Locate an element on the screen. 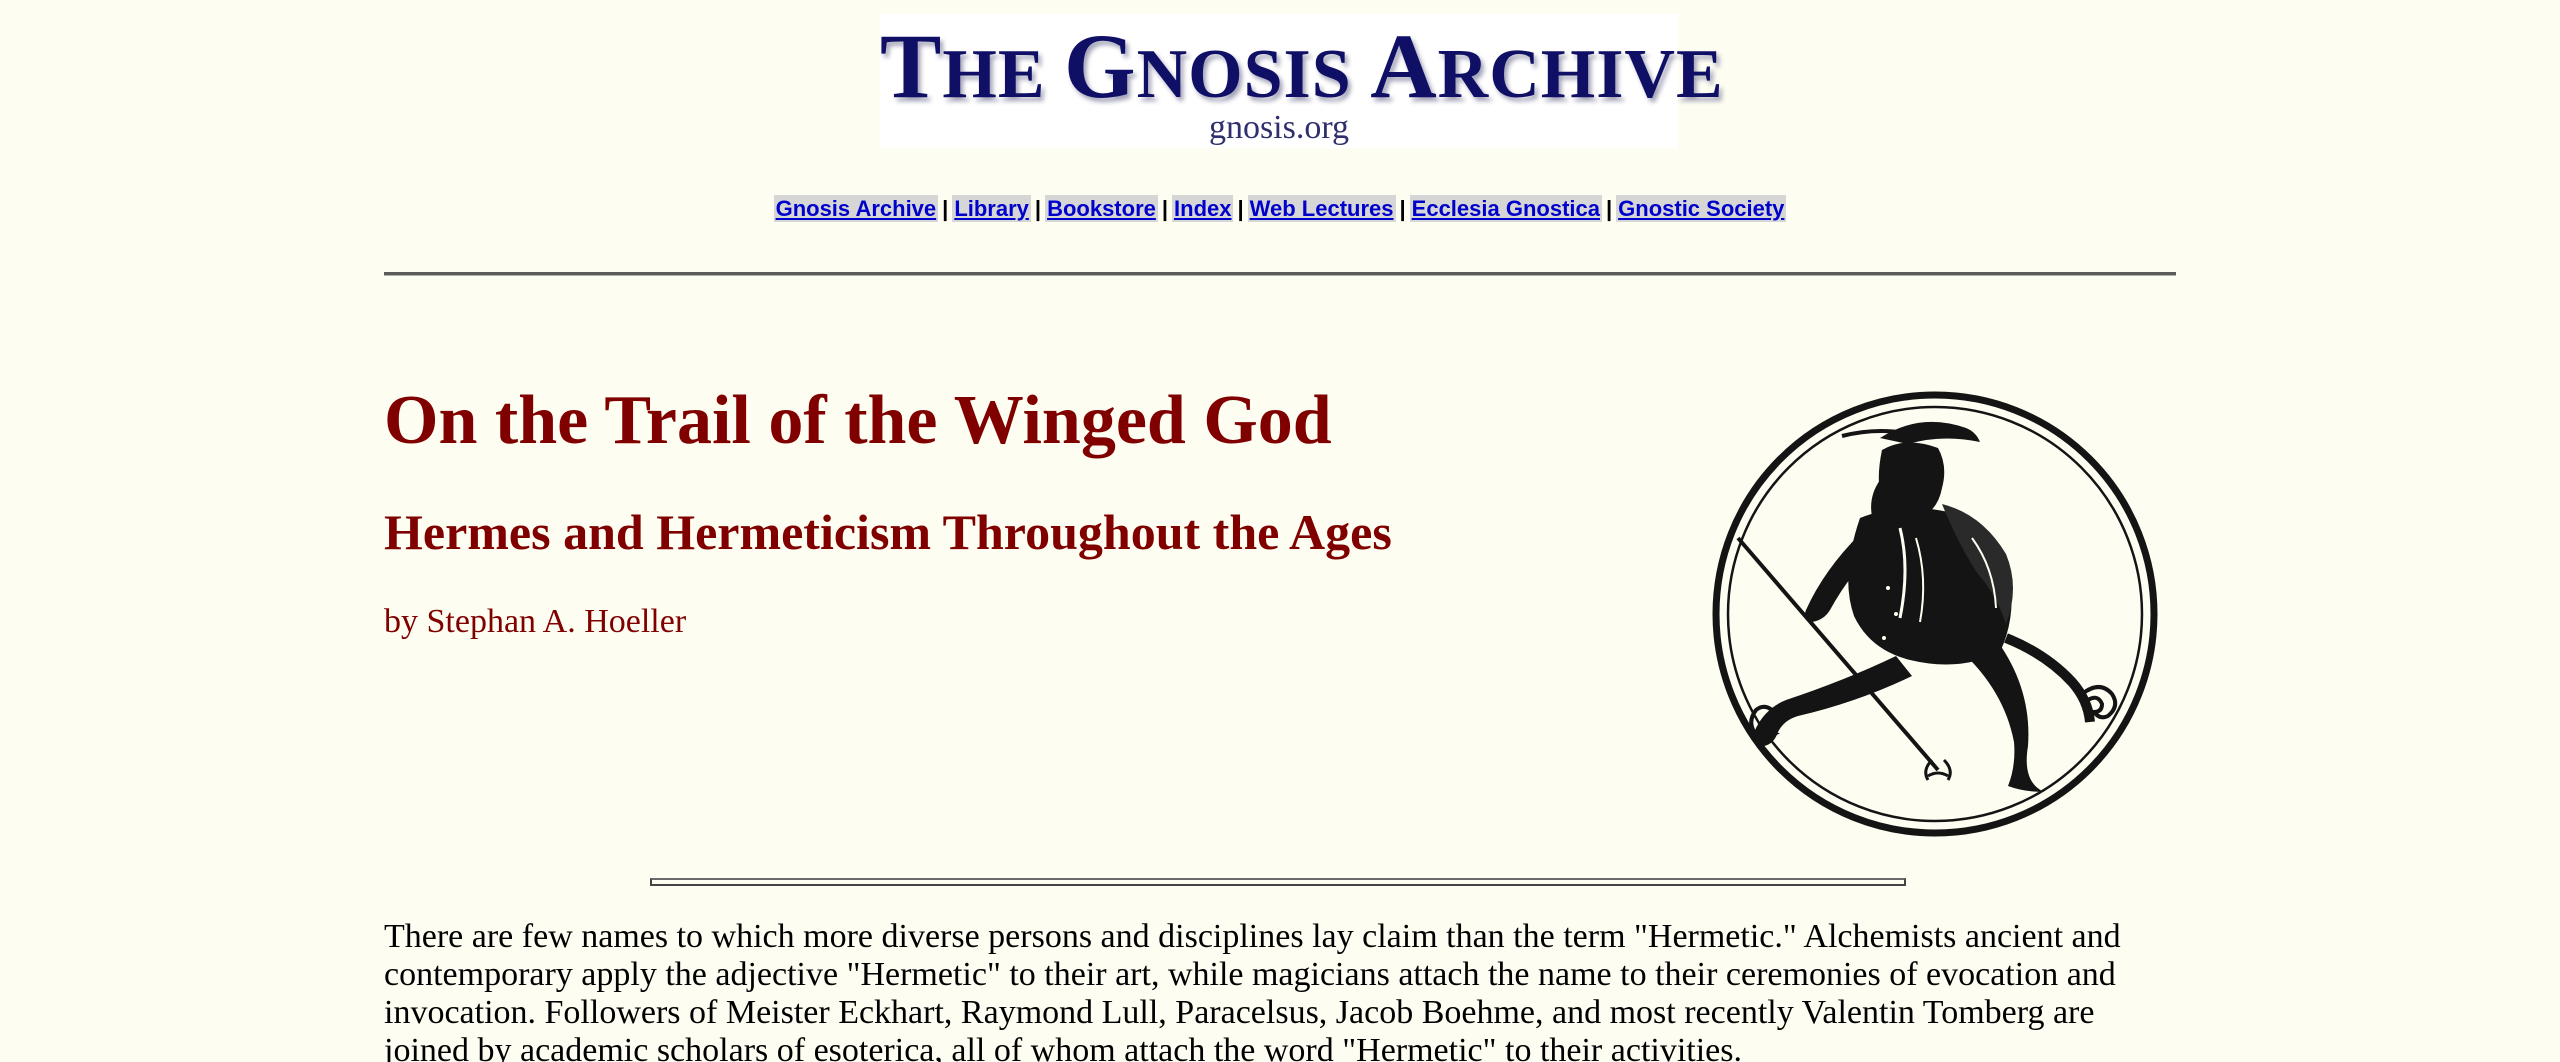  logo-title-part: RCHIVE is located at coordinates (1580, 74).